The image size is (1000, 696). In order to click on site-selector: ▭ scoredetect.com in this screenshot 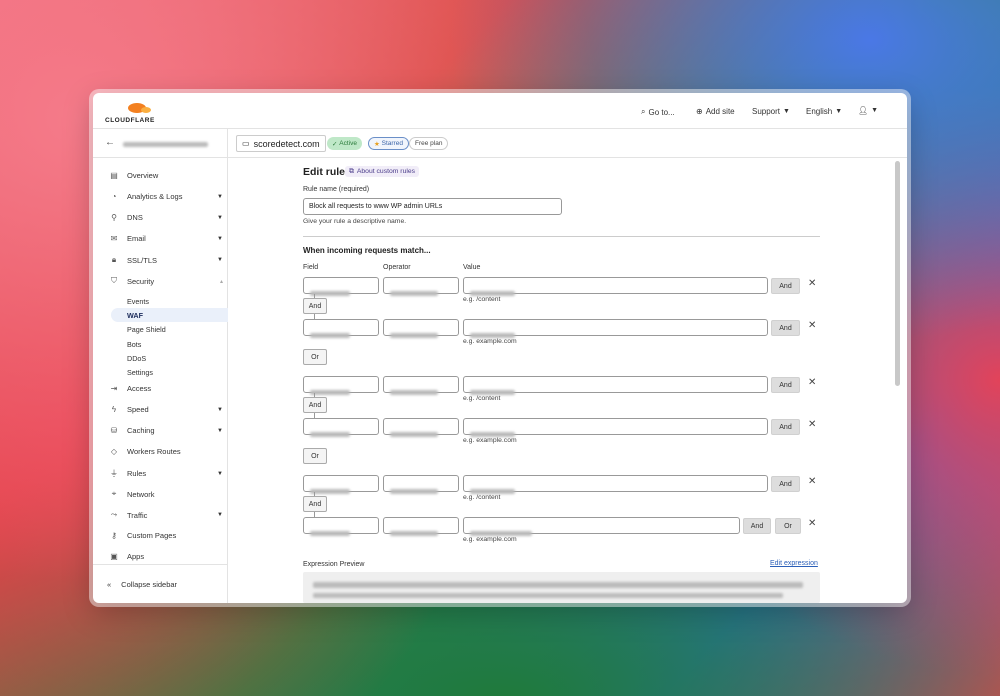, I will do `click(281, 143)`.